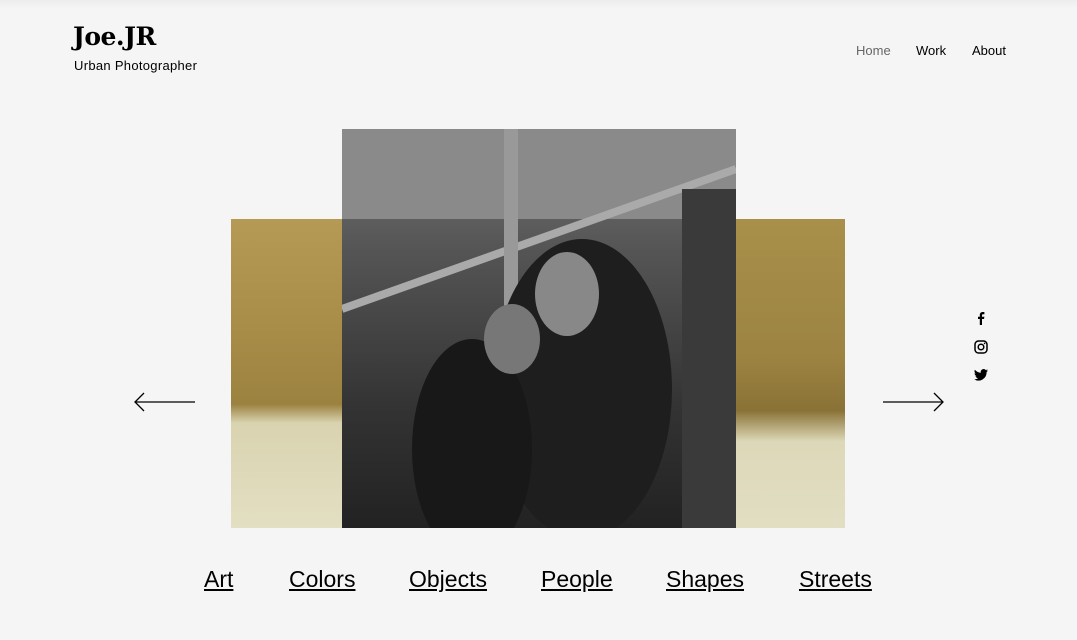 The image size is (1077, 640). Describe the element at coordinates (705, 579) in the screenshot. I see `category-shapes: Shapes` at that location.